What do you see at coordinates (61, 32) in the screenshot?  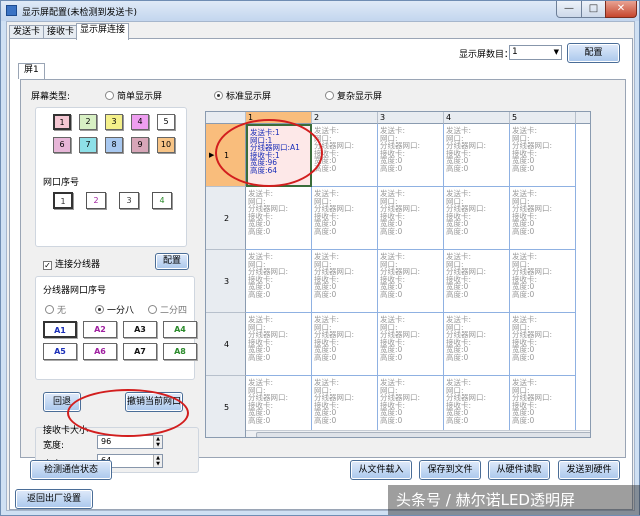 I see `tab-receiver-card: 接收卡` at bounding box center [61, 32].